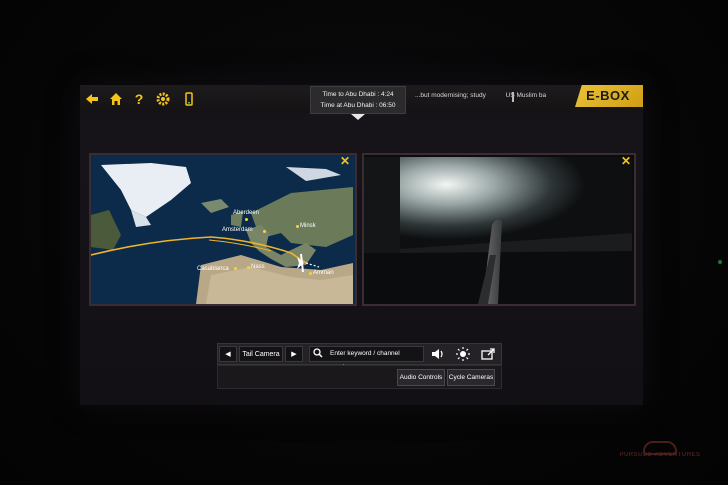 This screenshot has width=728, height=485. I want to click on brightness-icon, so click(463, 354).